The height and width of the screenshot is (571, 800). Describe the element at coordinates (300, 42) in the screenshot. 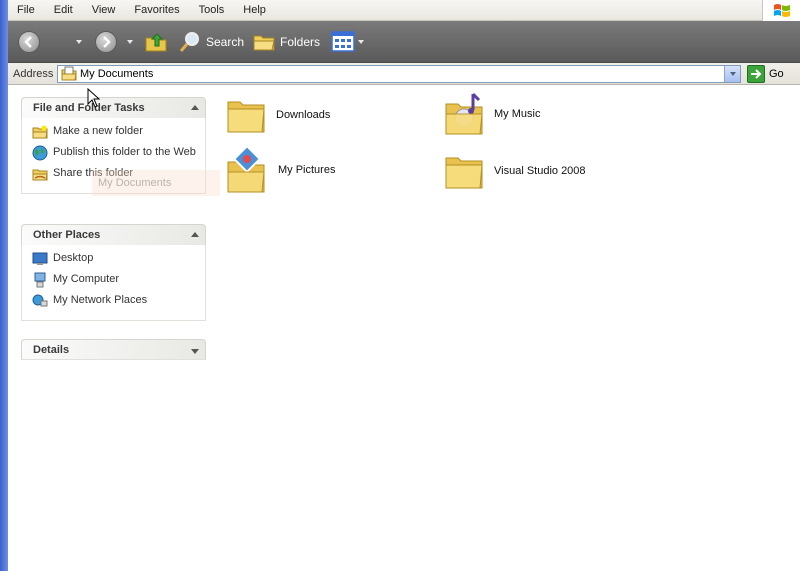

I see `folders-label: Folders` at that location.